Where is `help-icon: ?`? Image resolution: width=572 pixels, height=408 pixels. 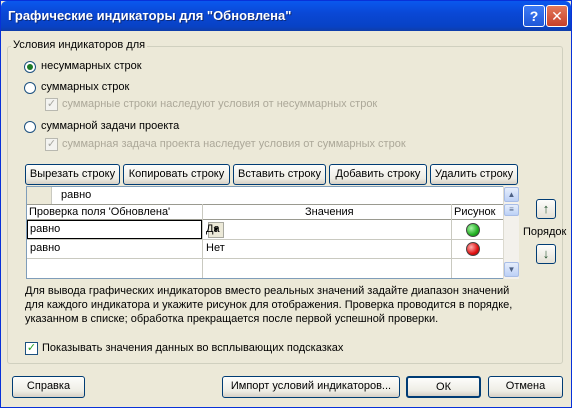 help-icon: ? is located at coordinates (534, 16).